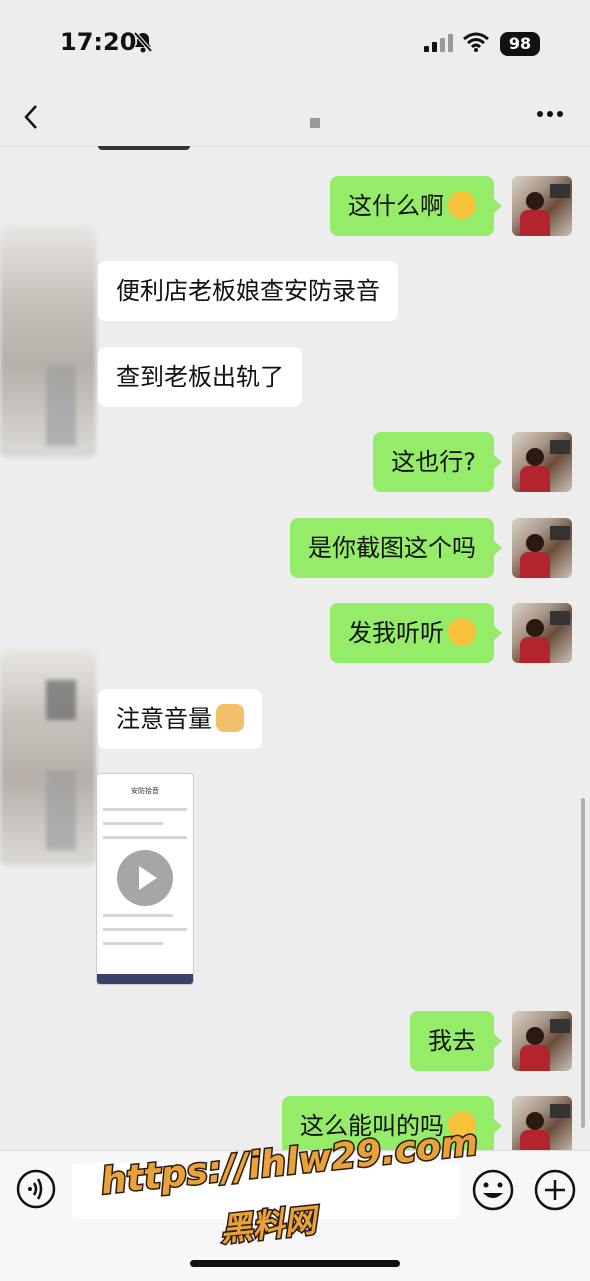 The height and width of the screenshot is (1281, 590). Describe the element at coordinates (555, 1190) in the screenshot. I see `add-plus-icon` at that location.